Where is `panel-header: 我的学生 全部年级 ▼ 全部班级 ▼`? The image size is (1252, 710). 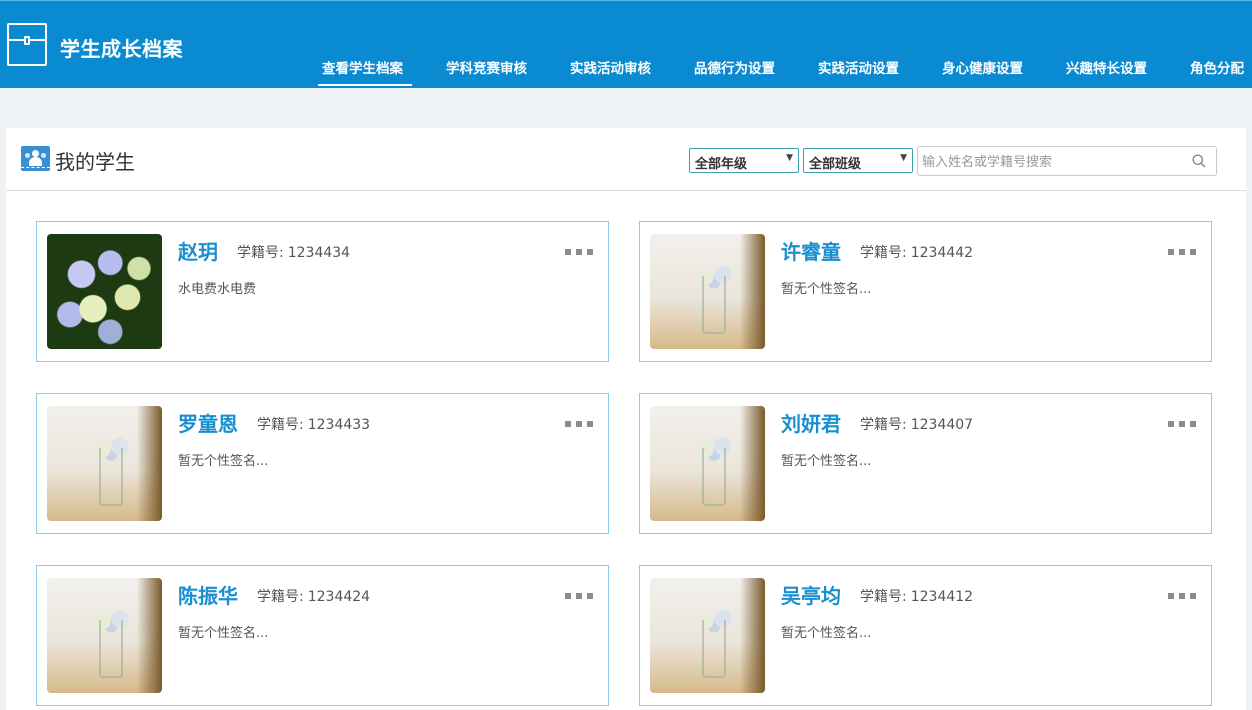
panel-header: 我的学生 全部年级 ▼ 全部班级 ▼ is located at coordinates (626, 159).